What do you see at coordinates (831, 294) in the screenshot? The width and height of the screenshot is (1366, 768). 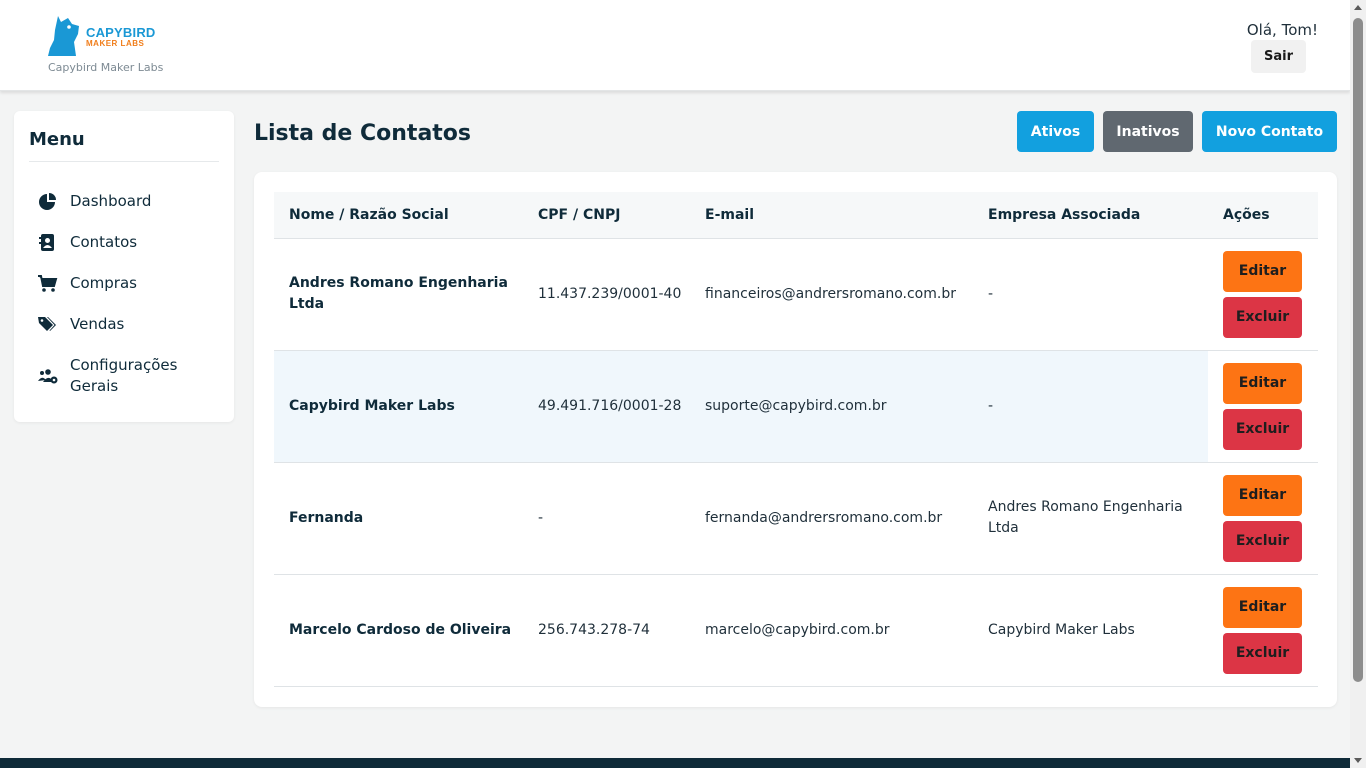 I see `contact-email: financeiros@andrersromano.com.br` at bounding box center [831, 294].